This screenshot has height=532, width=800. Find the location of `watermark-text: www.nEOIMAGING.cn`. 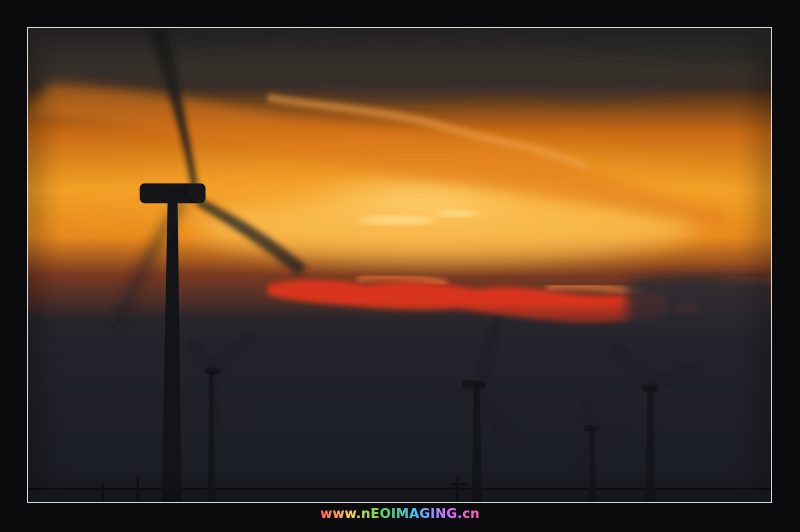

watermark-text: www.nEOIMAGING.cn is located at coordinates (400, 514).